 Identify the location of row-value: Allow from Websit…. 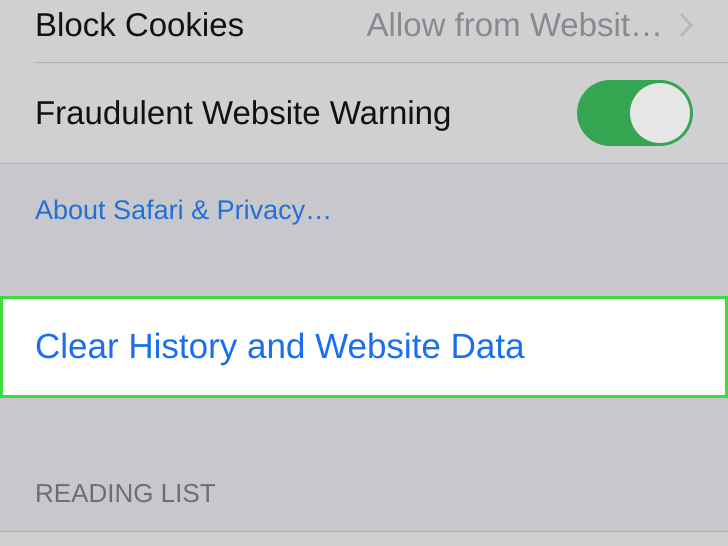
(514, 25).